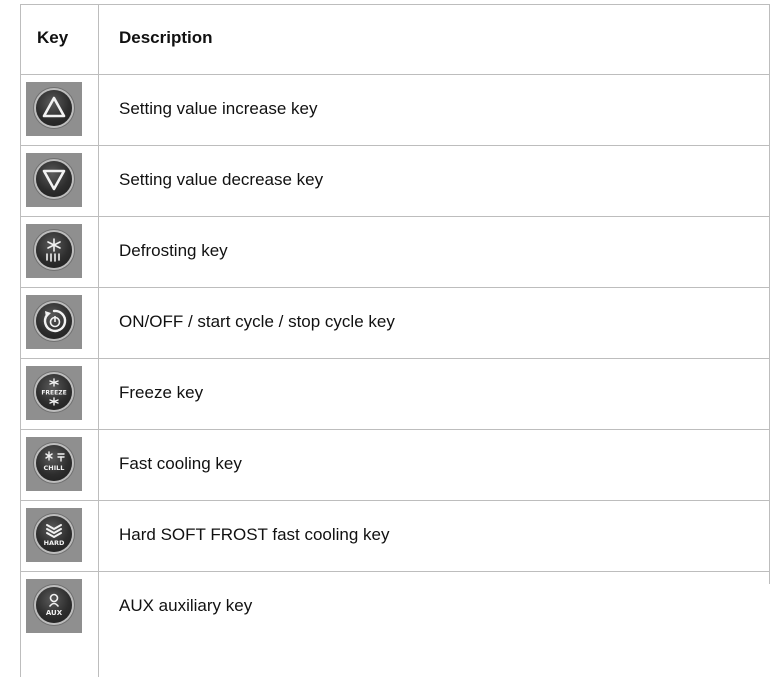  Describe the element at coordinates (98, 340) in the screenshot. I see `table-column-divider` at that location.